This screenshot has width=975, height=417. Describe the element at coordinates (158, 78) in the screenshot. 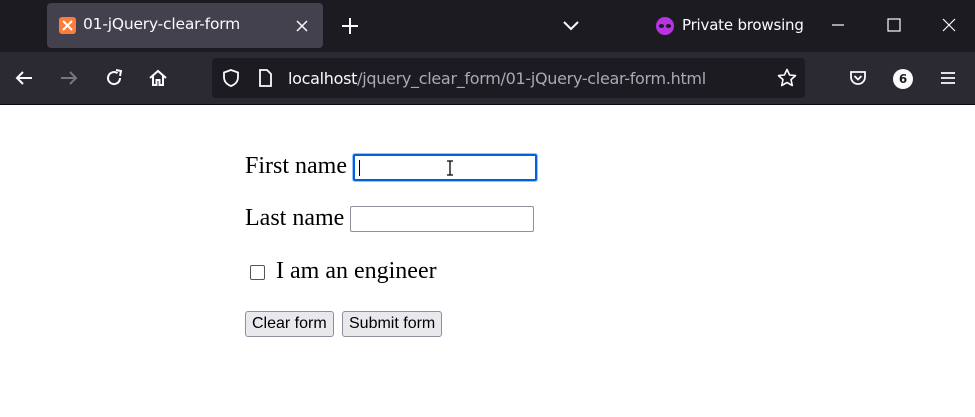

I see `home-icon` at that location.